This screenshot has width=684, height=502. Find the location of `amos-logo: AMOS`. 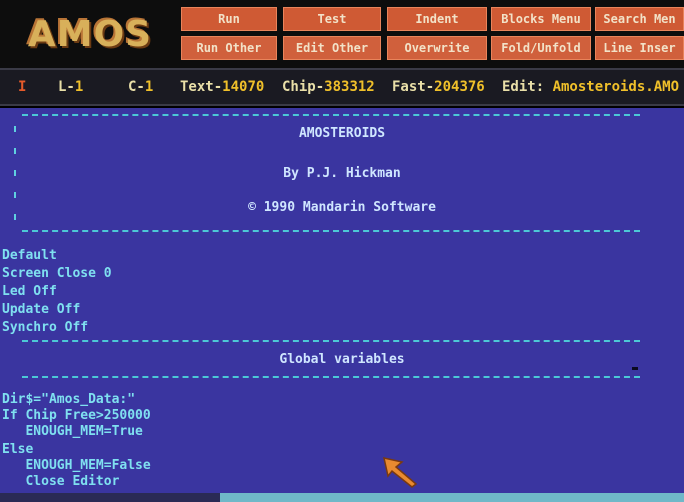

amos-logo: AMOS is located at coordinates (90, 34).